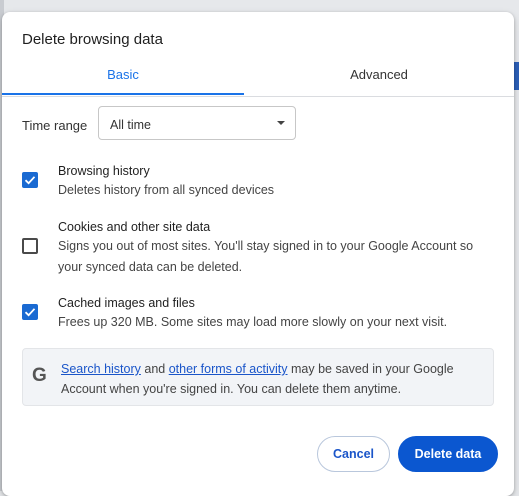 Image resolution: width=519 pixels, height=496 pixels. Describe the element at coordinates (126, 303) in the screenshot. I see `option-title: Cached images and files` at that location.